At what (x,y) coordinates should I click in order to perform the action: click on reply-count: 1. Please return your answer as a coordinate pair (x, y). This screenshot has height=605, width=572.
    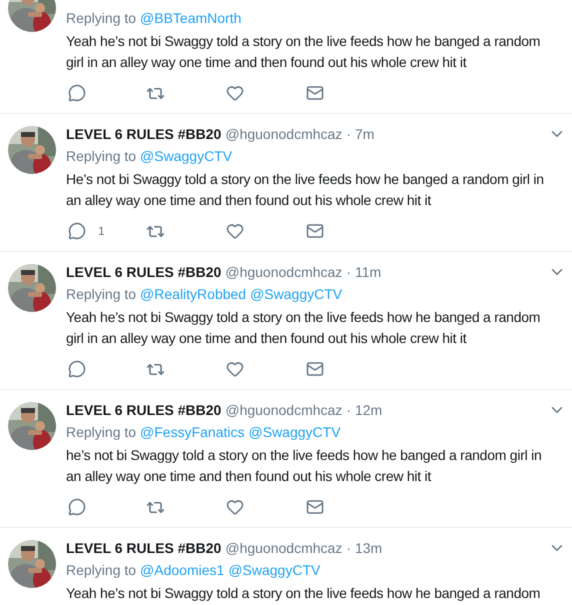
    Looking at the image, I should click on (101, 231).